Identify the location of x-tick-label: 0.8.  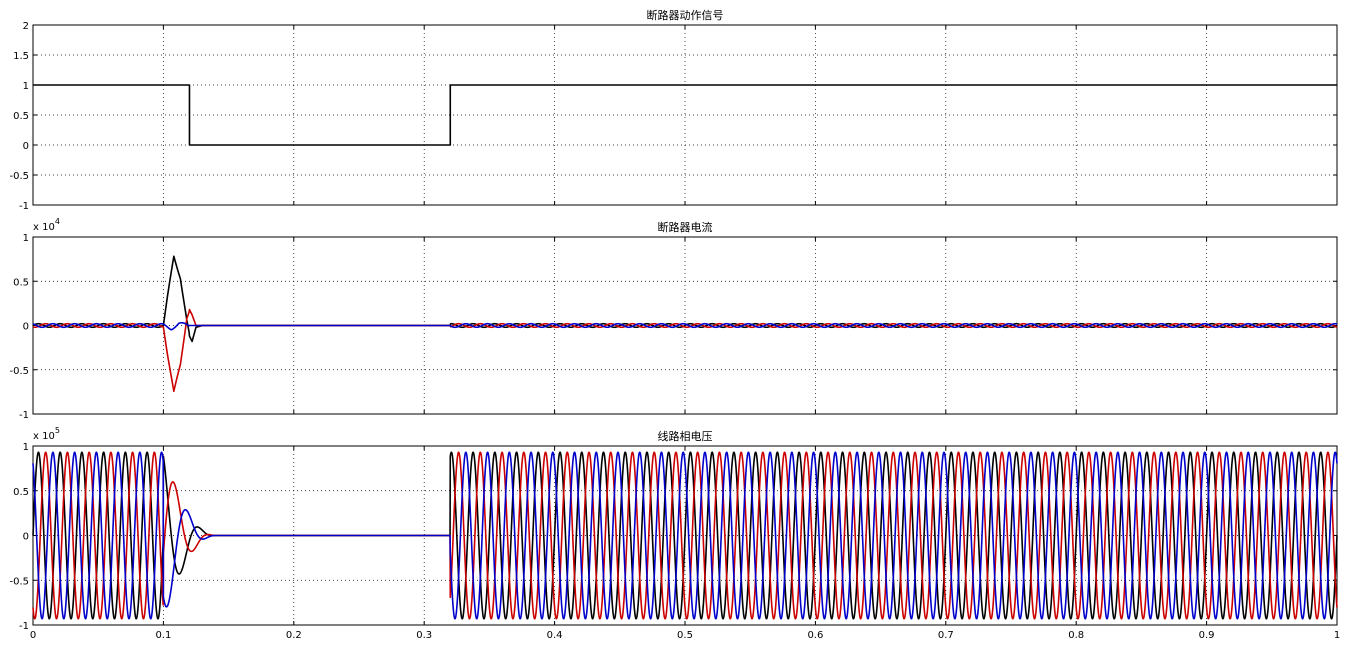
(1076, 635).